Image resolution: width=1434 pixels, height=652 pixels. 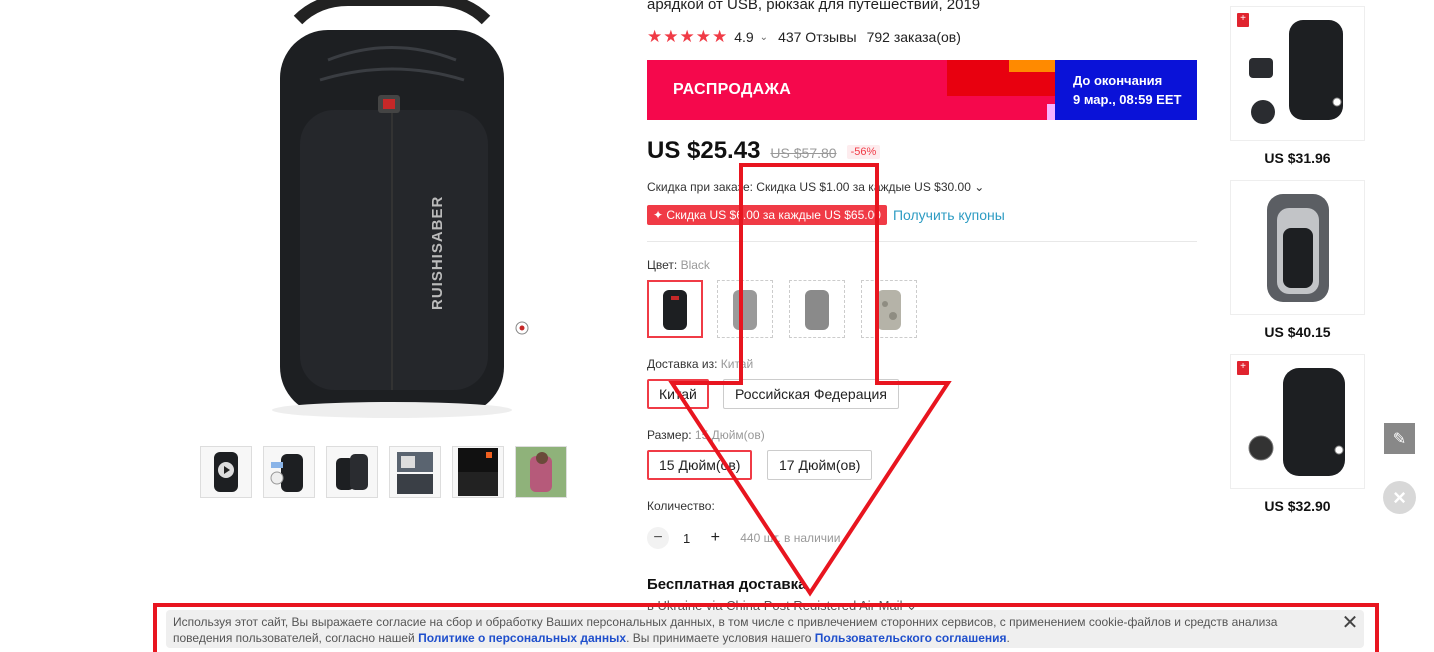 What do you see at coordinates (764, 151) in the screenshot?
I see `price-row: US $25.43 US $57.80 -56%` at bounding box center [764, 151].